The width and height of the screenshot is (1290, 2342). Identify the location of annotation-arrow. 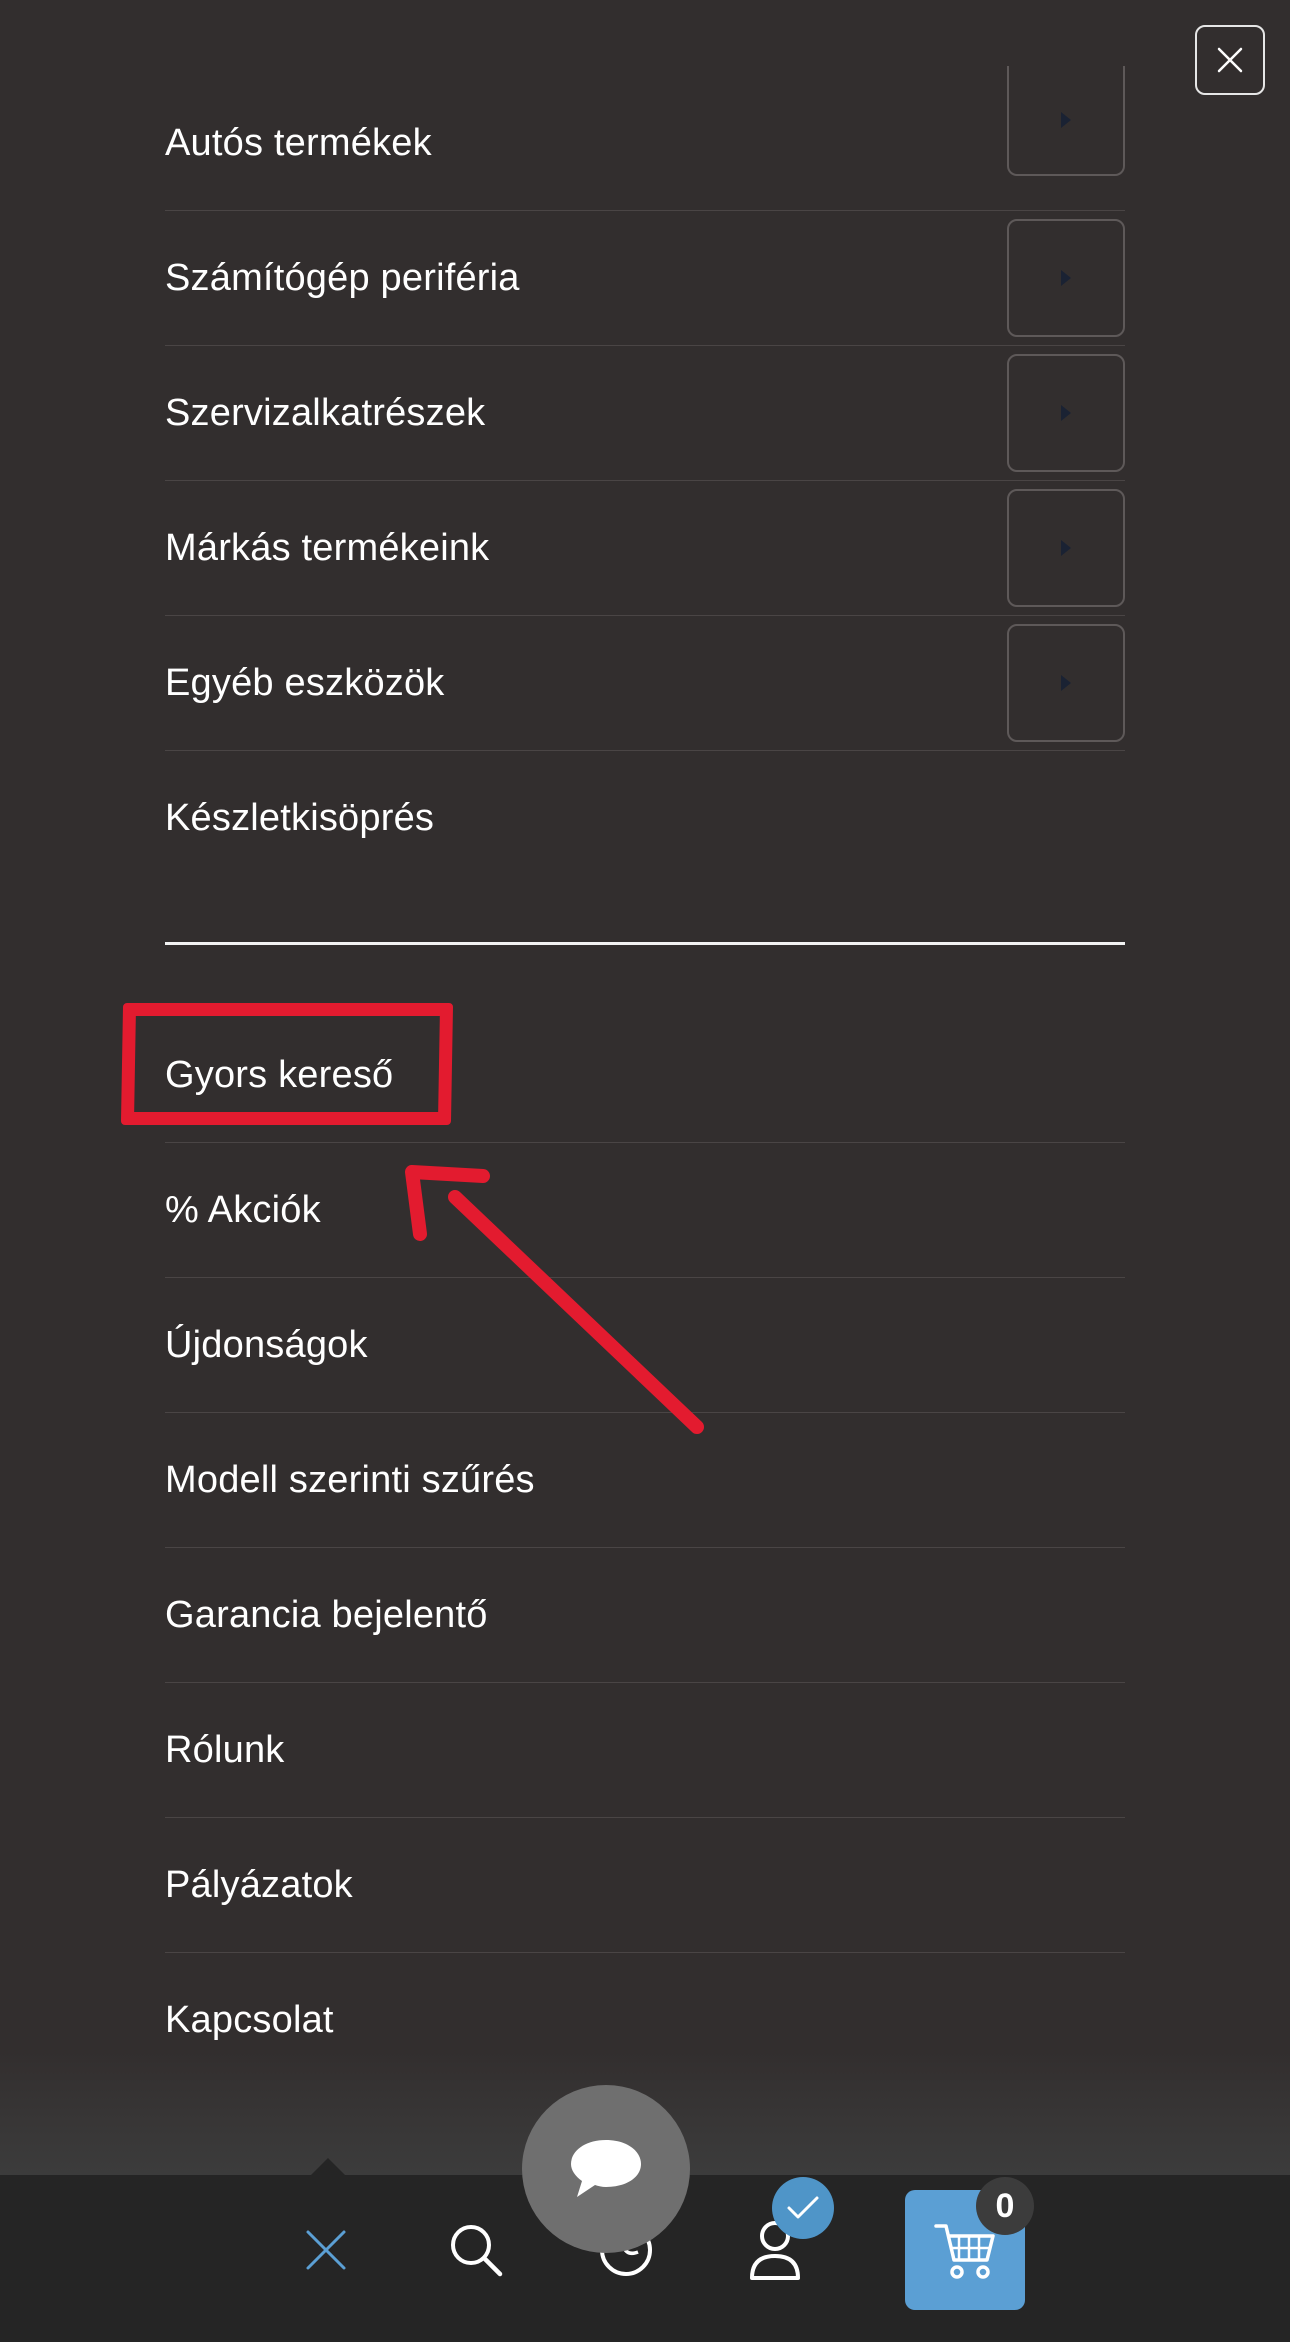
(554, 1299).